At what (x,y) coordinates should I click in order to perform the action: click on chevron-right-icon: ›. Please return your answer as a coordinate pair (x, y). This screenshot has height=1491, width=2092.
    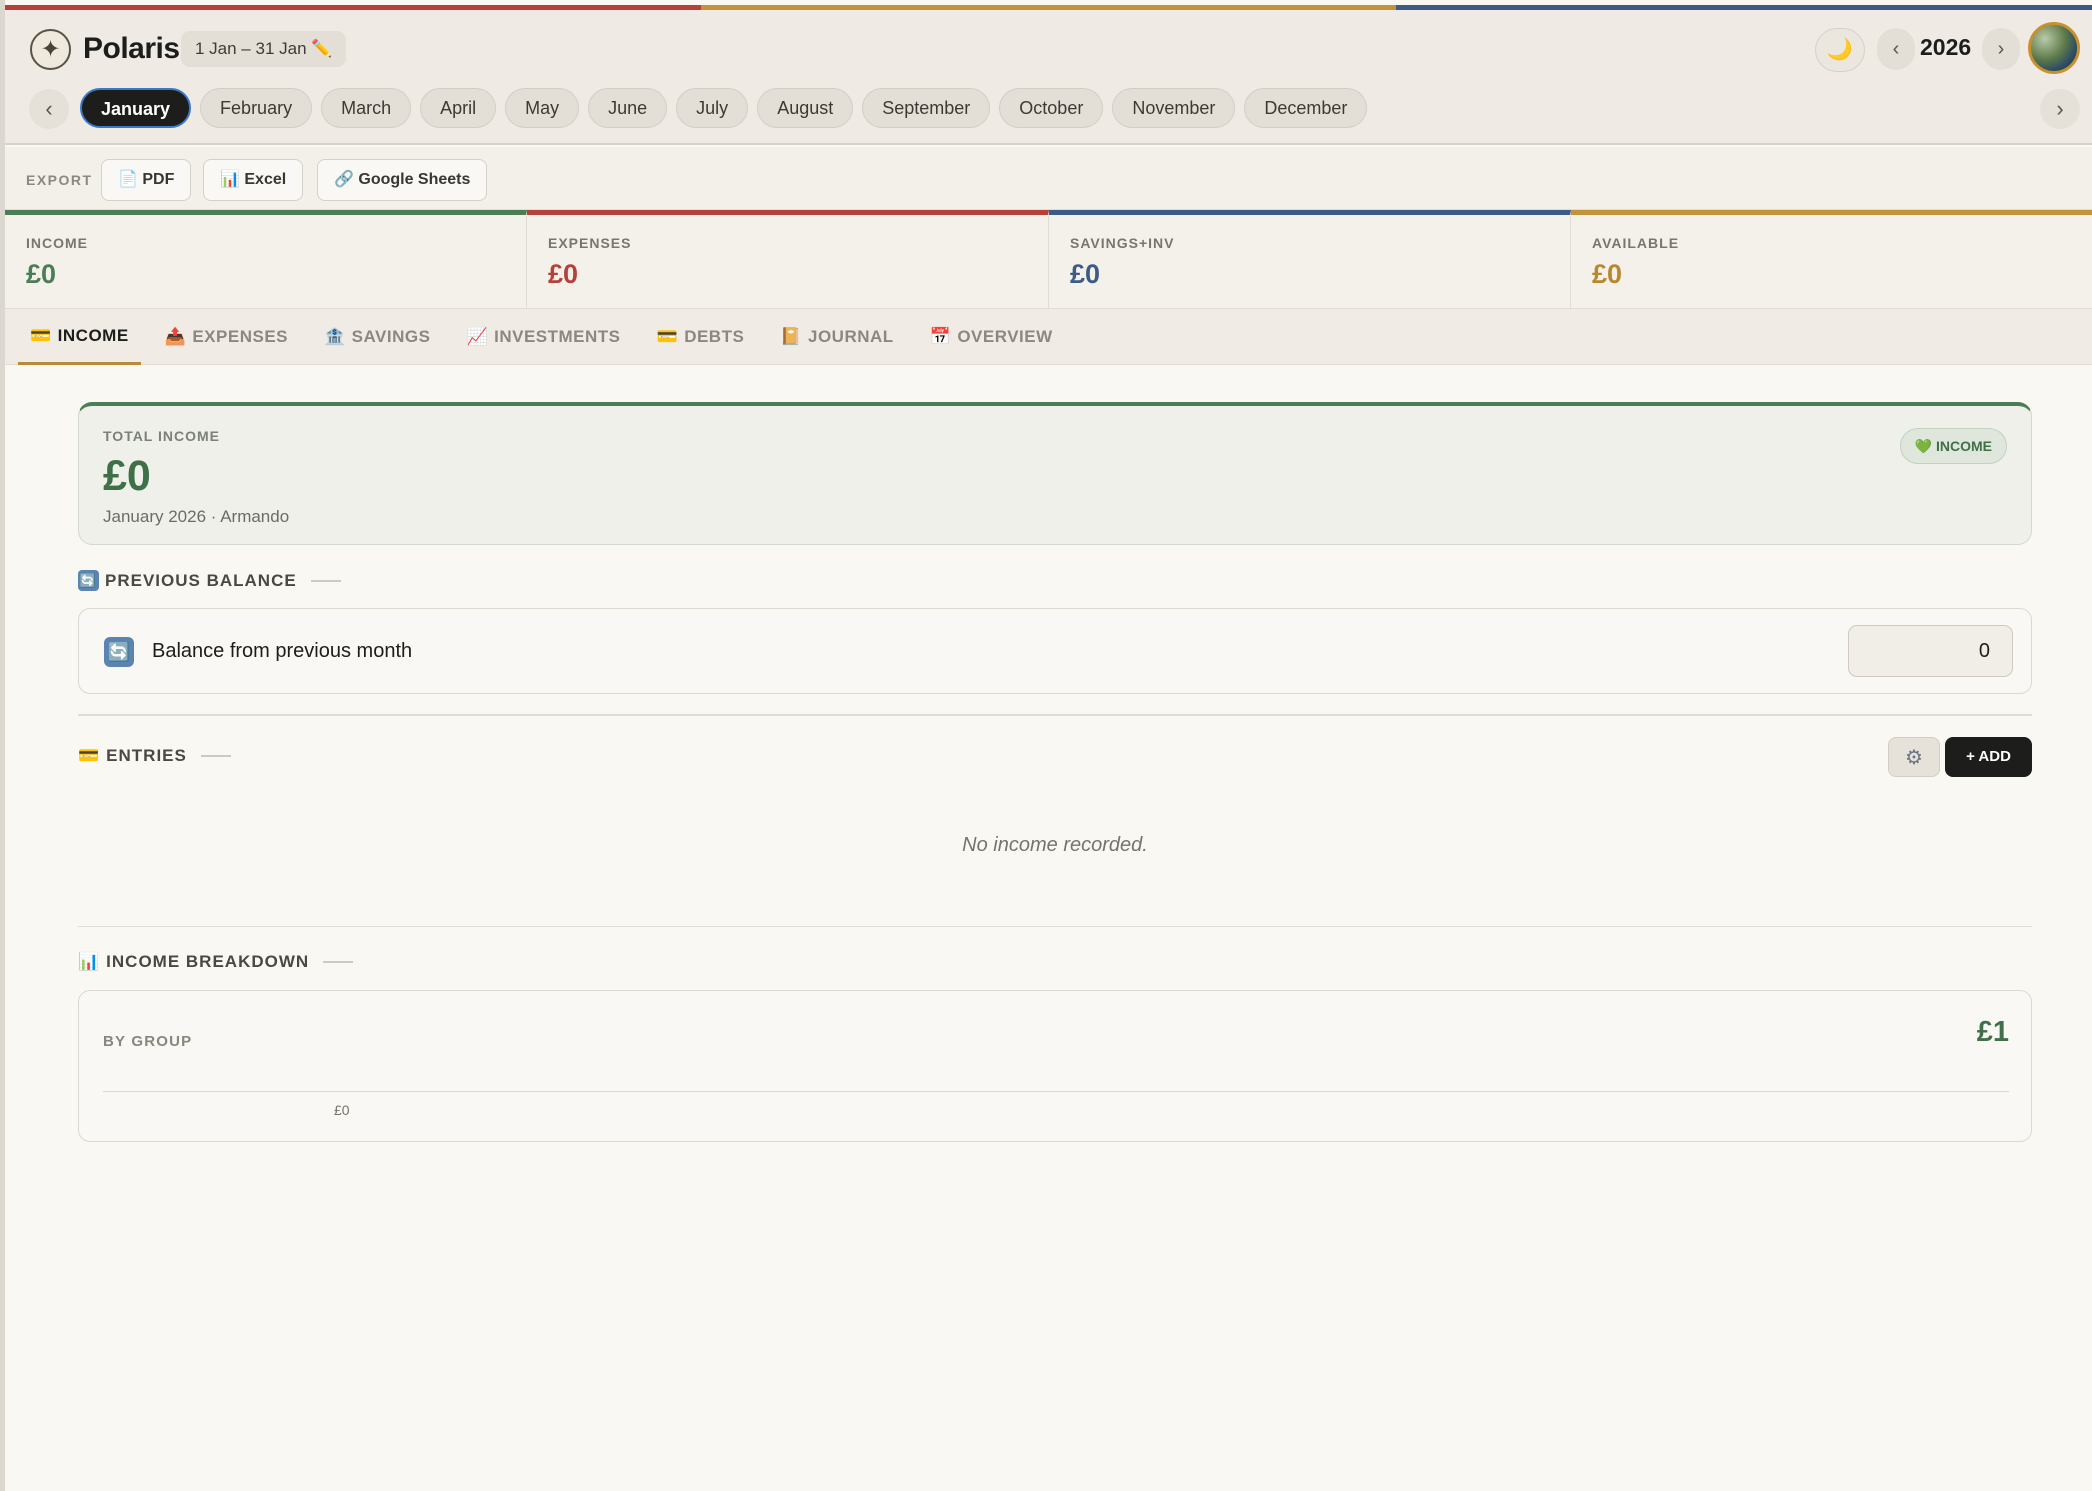
    Looking at the image, I should click on (2001, 48).